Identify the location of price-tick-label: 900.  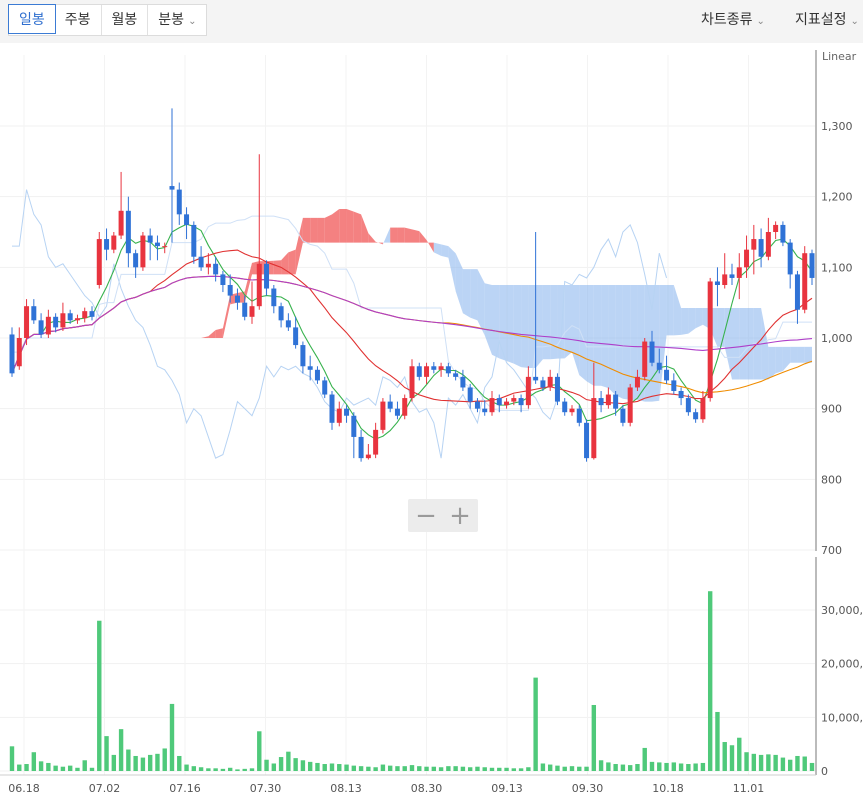
(831, 409).